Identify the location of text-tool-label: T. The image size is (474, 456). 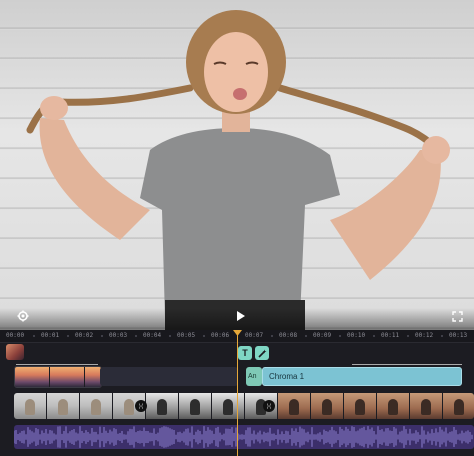
(245, 353).